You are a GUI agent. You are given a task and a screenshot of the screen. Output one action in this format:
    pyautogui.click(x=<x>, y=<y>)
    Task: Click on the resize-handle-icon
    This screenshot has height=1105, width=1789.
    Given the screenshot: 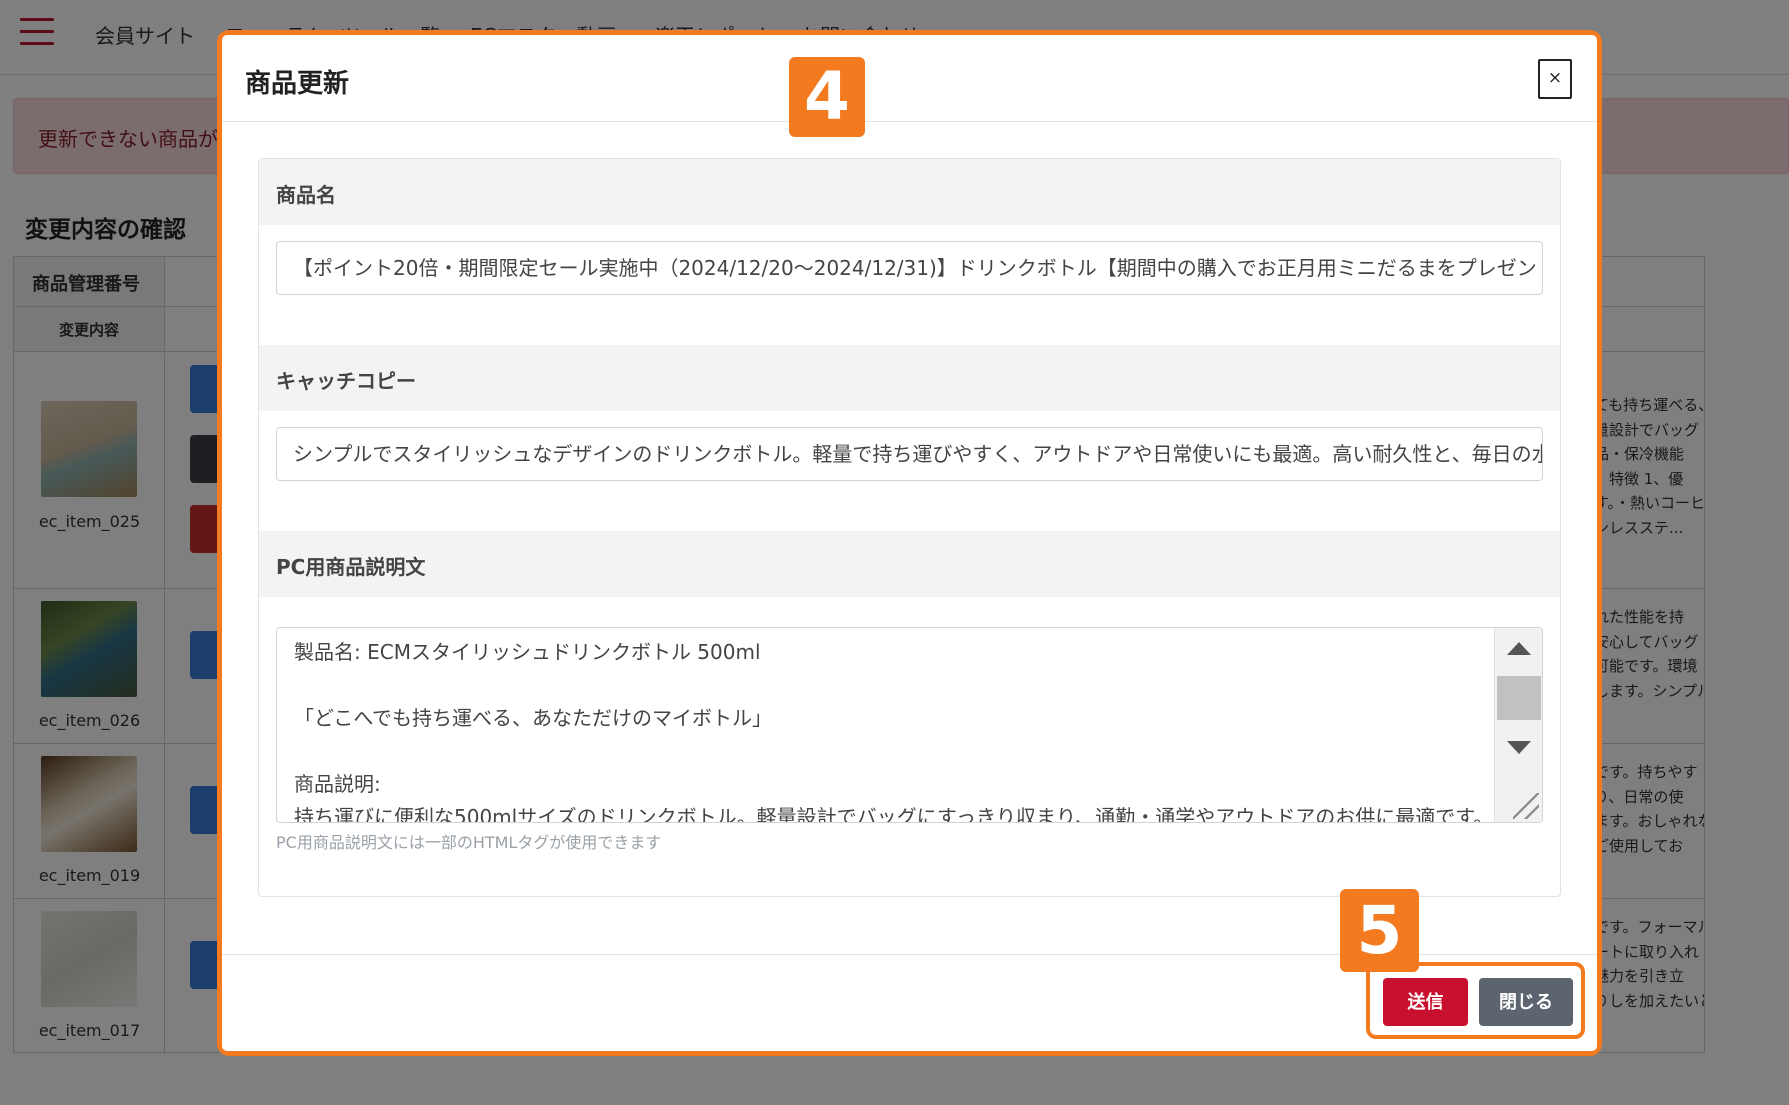 What is the action you would take?
    pyautogui.click(x=1526, y=806)
    